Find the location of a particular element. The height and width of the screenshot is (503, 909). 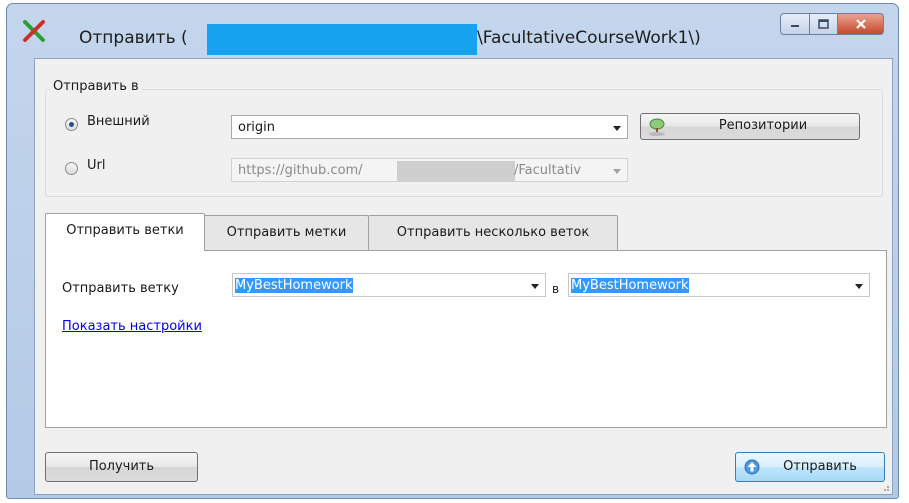

close-button is located at coordinates (861, 24).